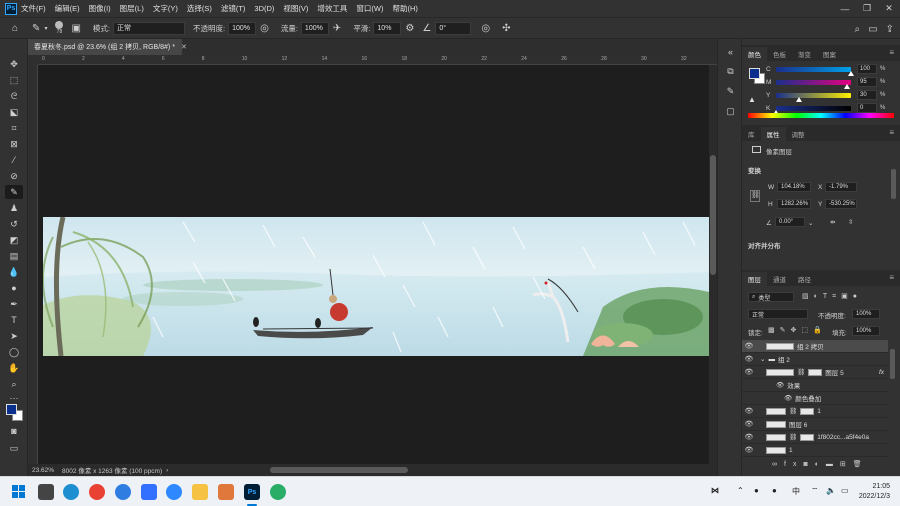 Image resolution: width=900 pixels, height=506 pixels. What do you see at coordinates (167, 470) in the screenshot?
I see `status-menu-icon: ›` at bounding box center [167, 470].